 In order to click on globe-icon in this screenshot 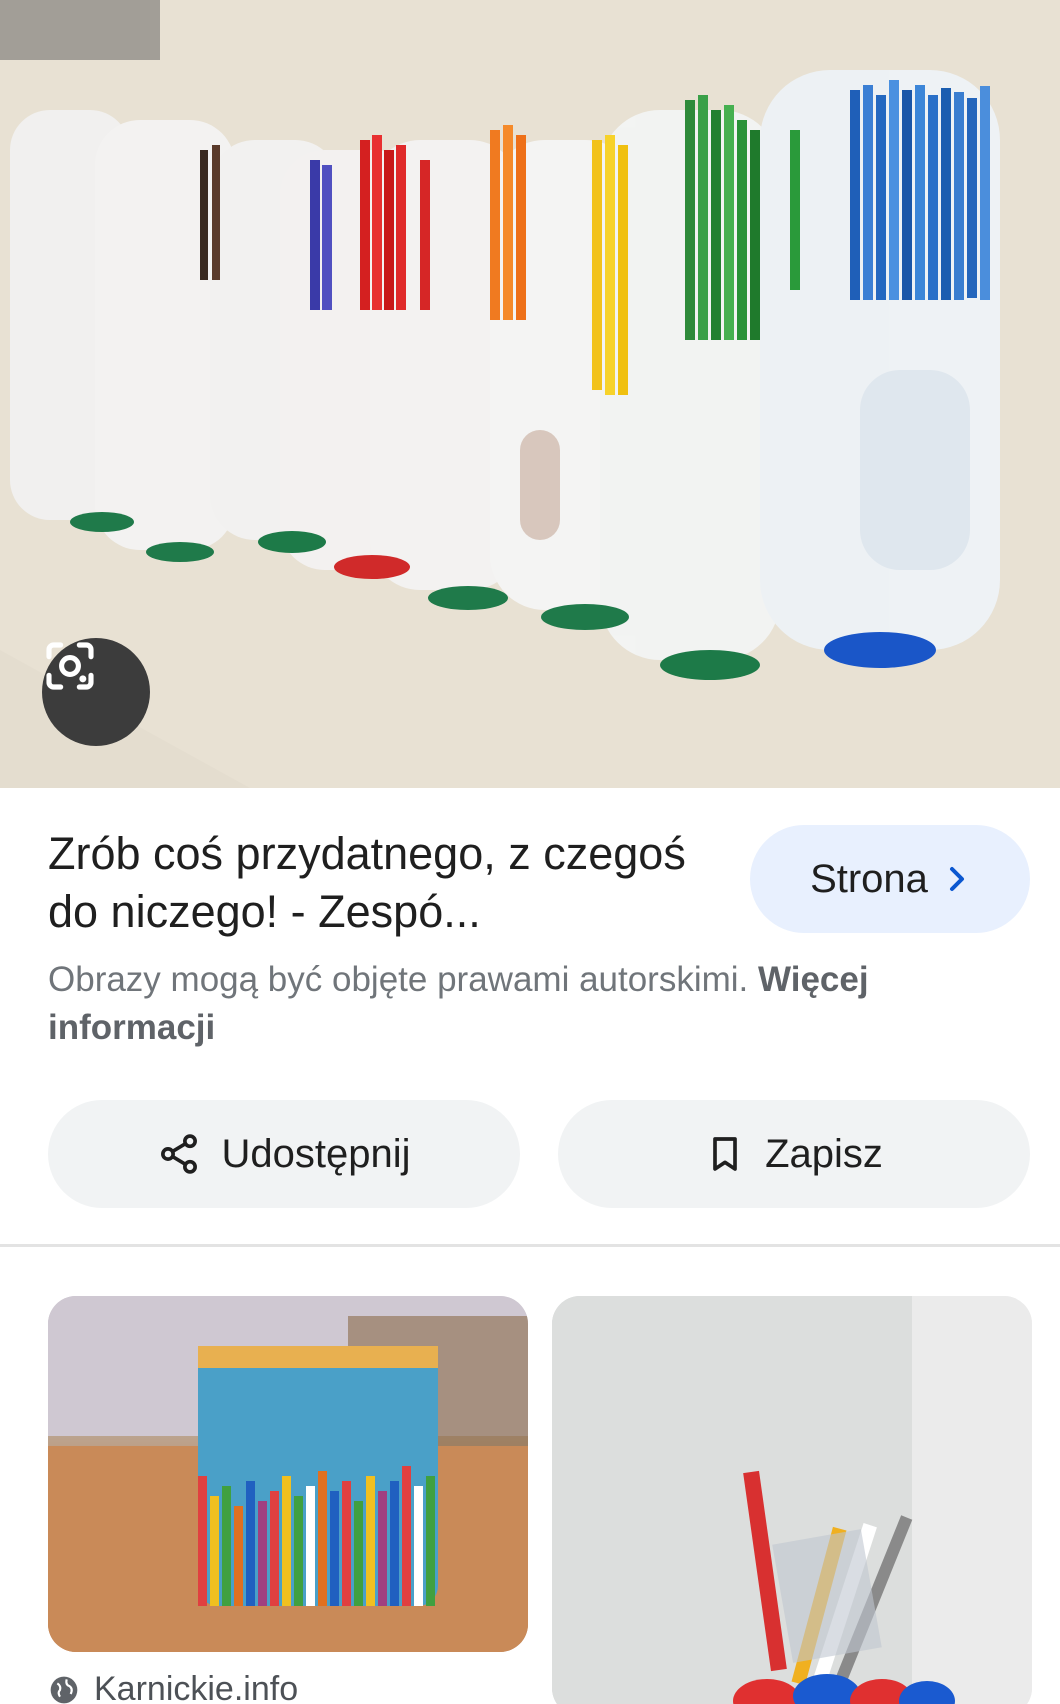, I will do `click(64, 1689)`.